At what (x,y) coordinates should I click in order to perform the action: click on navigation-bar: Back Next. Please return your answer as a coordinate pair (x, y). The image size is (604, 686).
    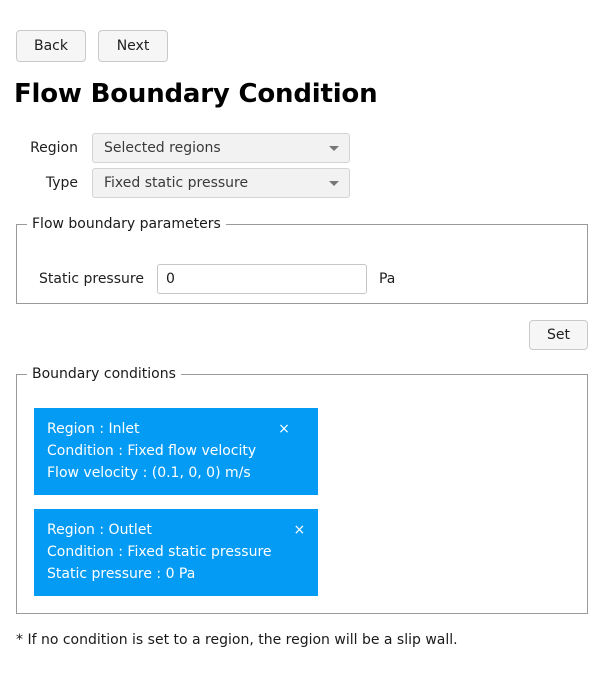
    Looking at the image, I should click on (92, 46).